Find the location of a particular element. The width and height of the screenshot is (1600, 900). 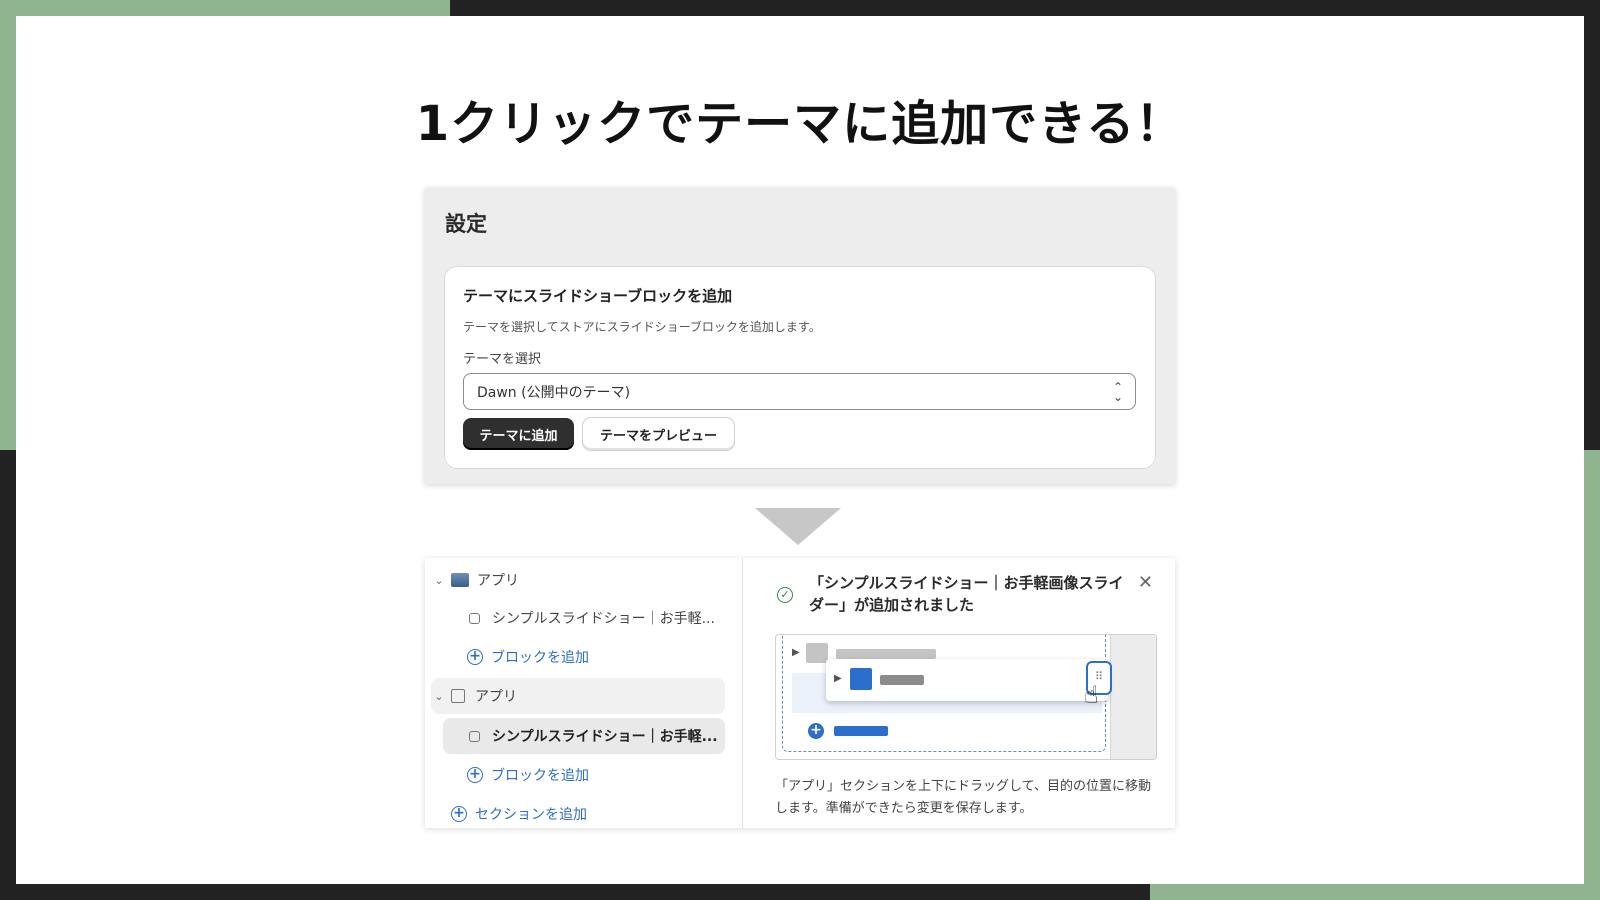

add-to-theme-button: テーマに追加 is located at coordinates (518, 434).